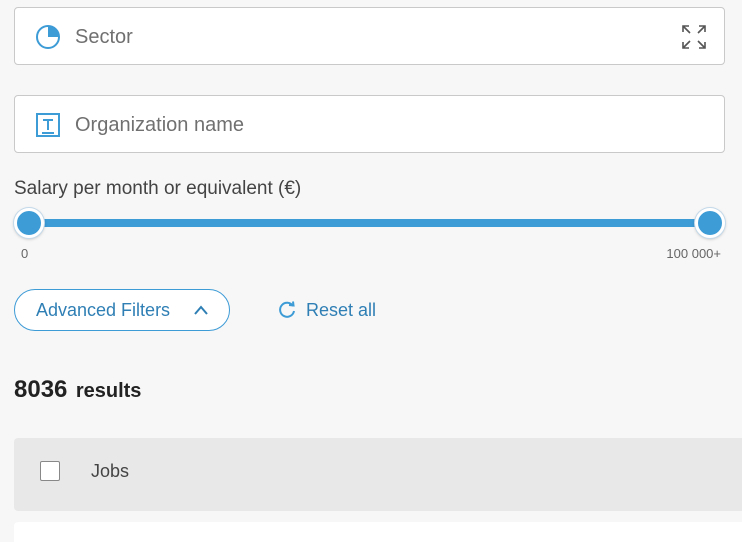 This screenshot has width=742, height=542. Describe the element at coordinates (41, 389) in the screenshot. I see `results-count: 8036` at that location.